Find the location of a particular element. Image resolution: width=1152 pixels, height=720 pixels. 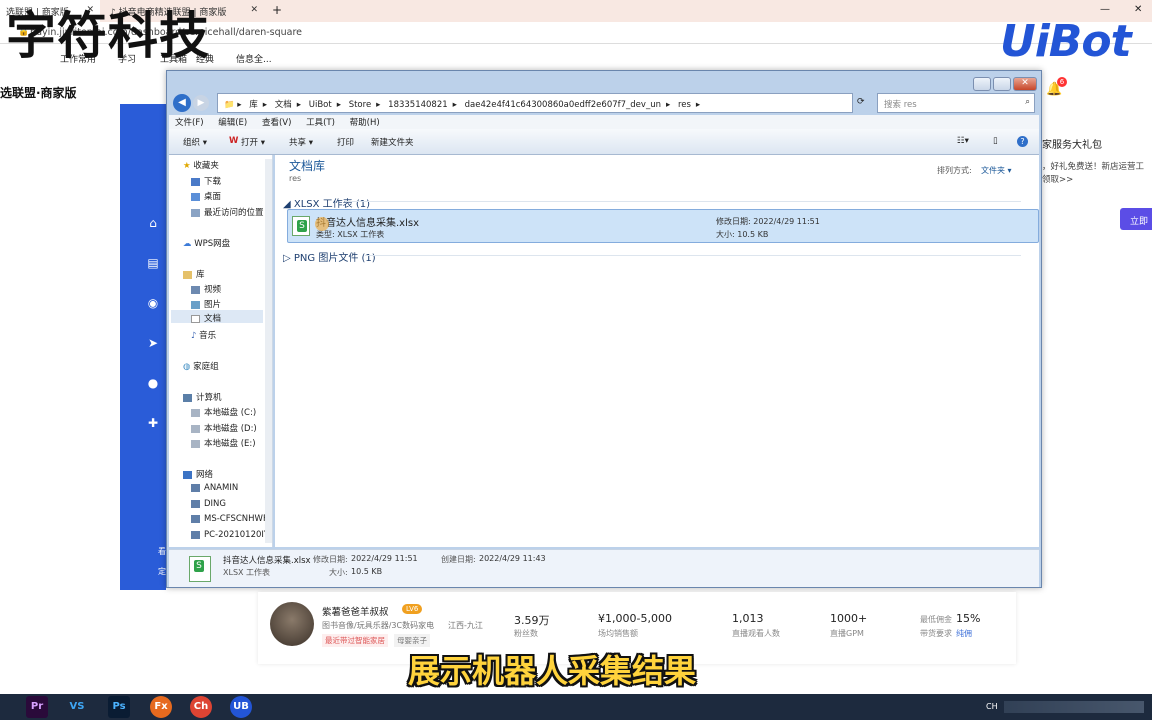

premiere-icon: Pr is located at coordinates (37, 707).